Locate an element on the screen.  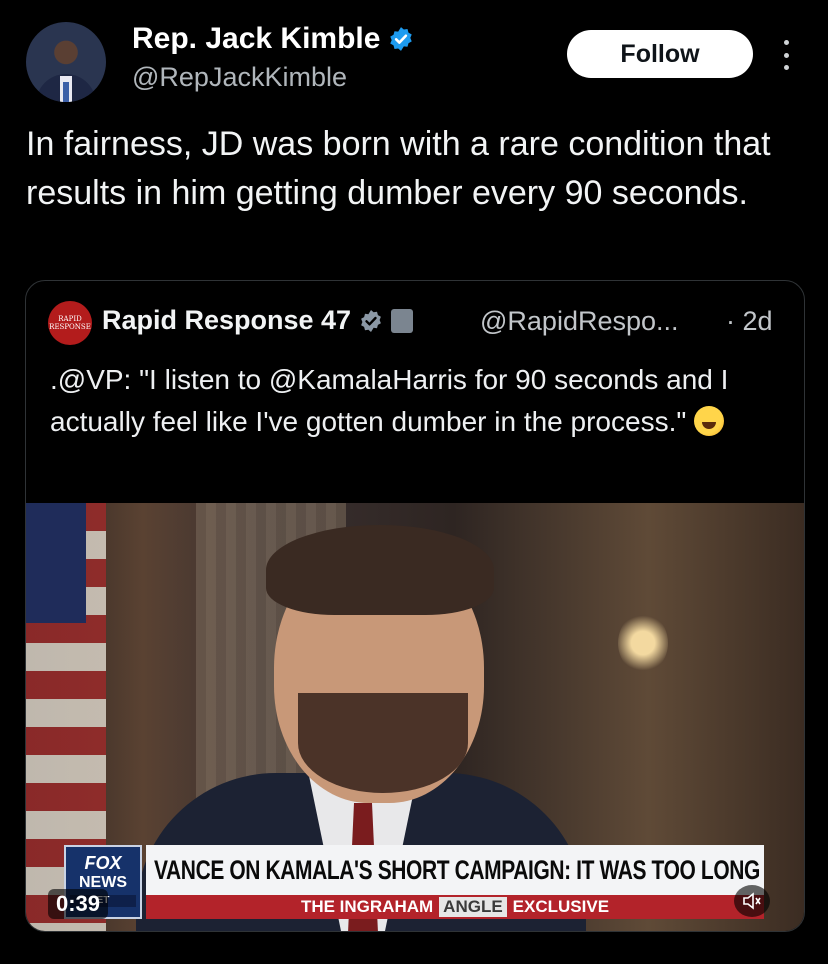
more-options-icon is located at coordinates (786, 55).